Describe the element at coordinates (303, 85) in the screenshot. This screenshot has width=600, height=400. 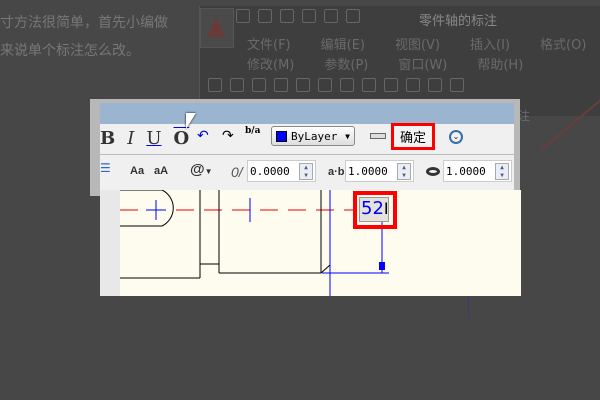
I see `preview-icon` at that location.